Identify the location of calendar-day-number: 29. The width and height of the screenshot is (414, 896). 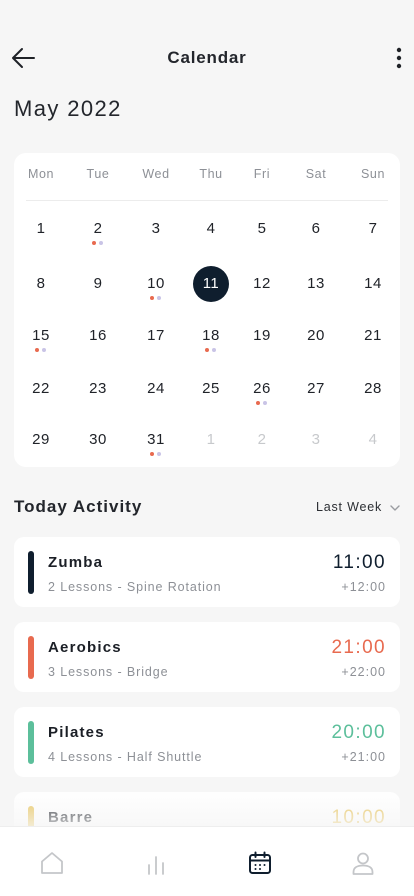
(41, 439).